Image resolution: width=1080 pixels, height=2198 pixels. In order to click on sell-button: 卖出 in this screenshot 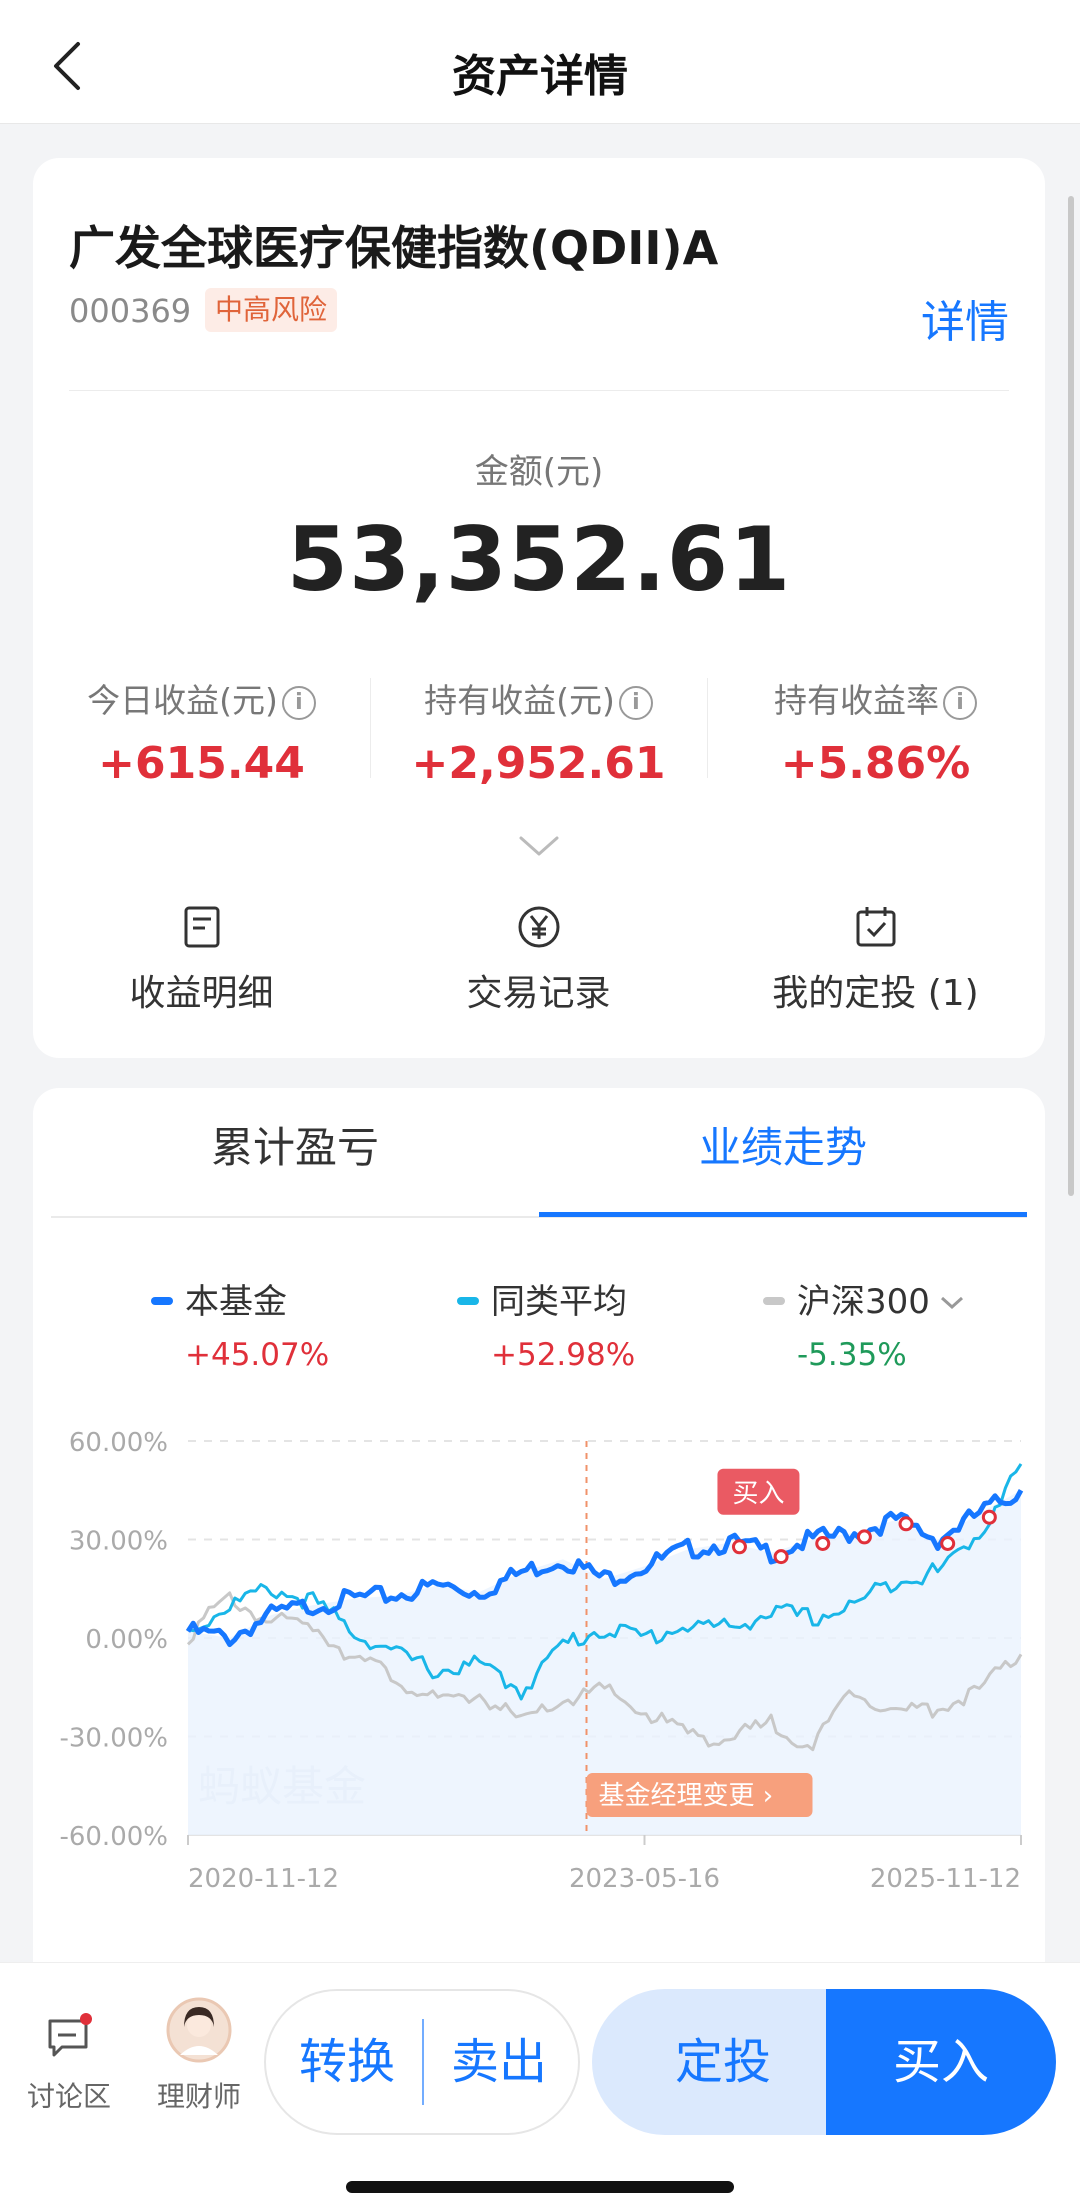, I will do `click(499, 2062)`.